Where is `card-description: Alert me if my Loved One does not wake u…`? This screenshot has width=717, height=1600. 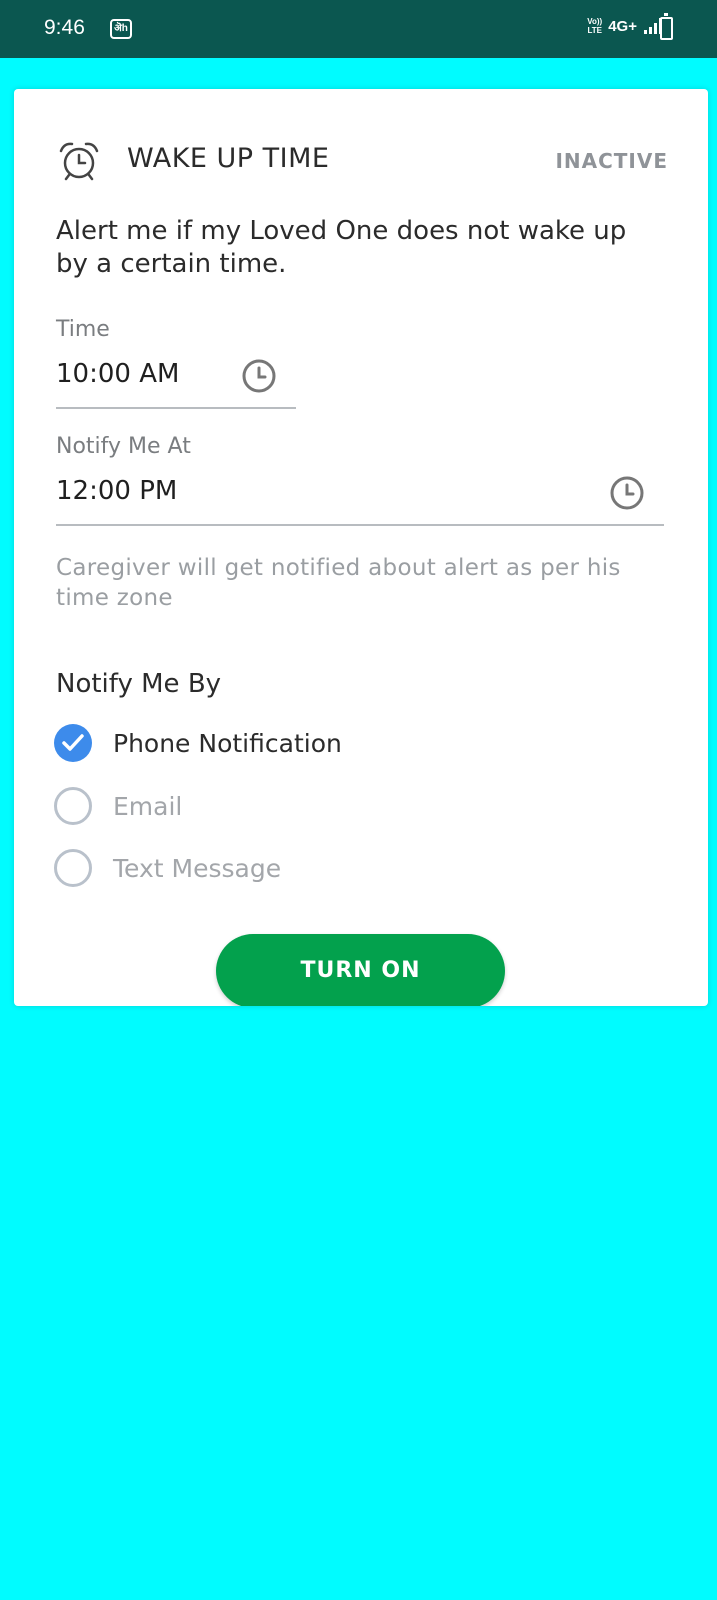
card-description: Alert me if my Loved One does not wake u… is located at coordinates (341, 247).